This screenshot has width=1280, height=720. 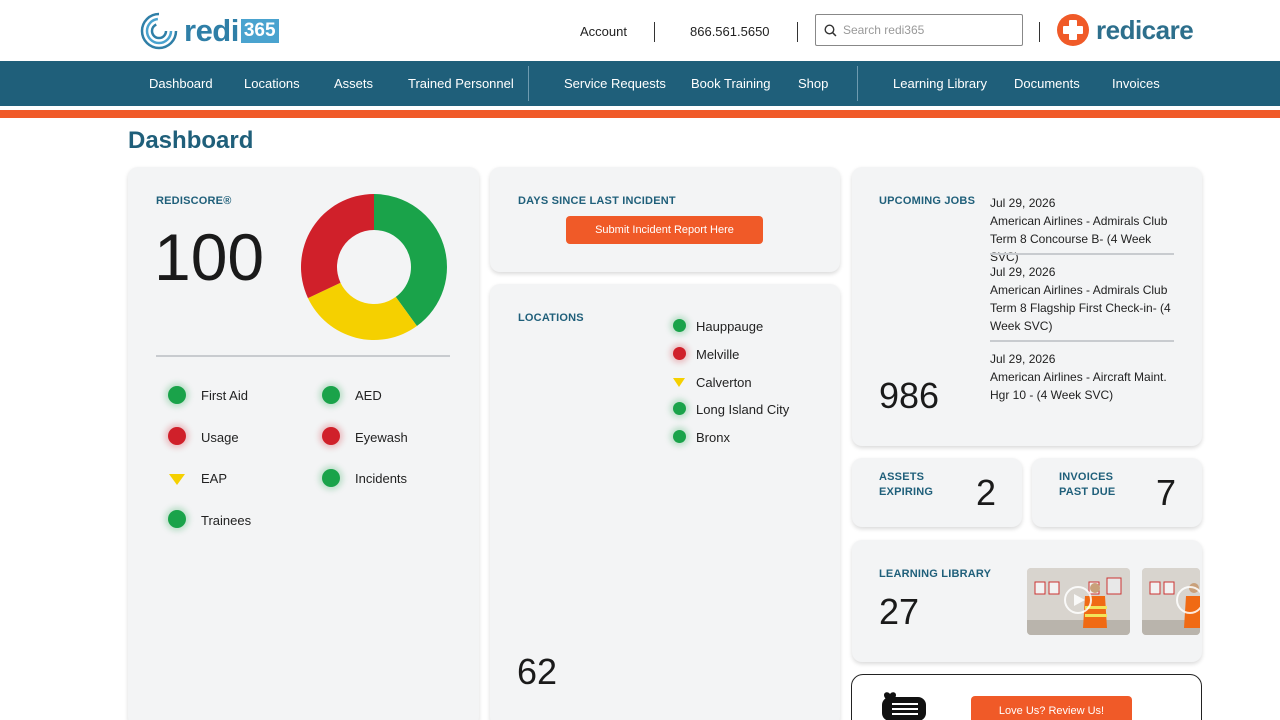 What do you see at coordinates (597, 201) in the screenshot?
I see `incident-title: DAYS SINCE LAST INCIDENT` at bounding box center [597, 201].